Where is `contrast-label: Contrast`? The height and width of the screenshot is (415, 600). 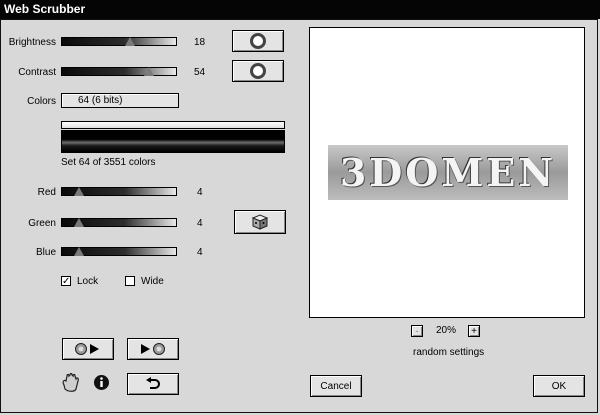 contrast-label: Contrast is located at coordinates (37, 72).